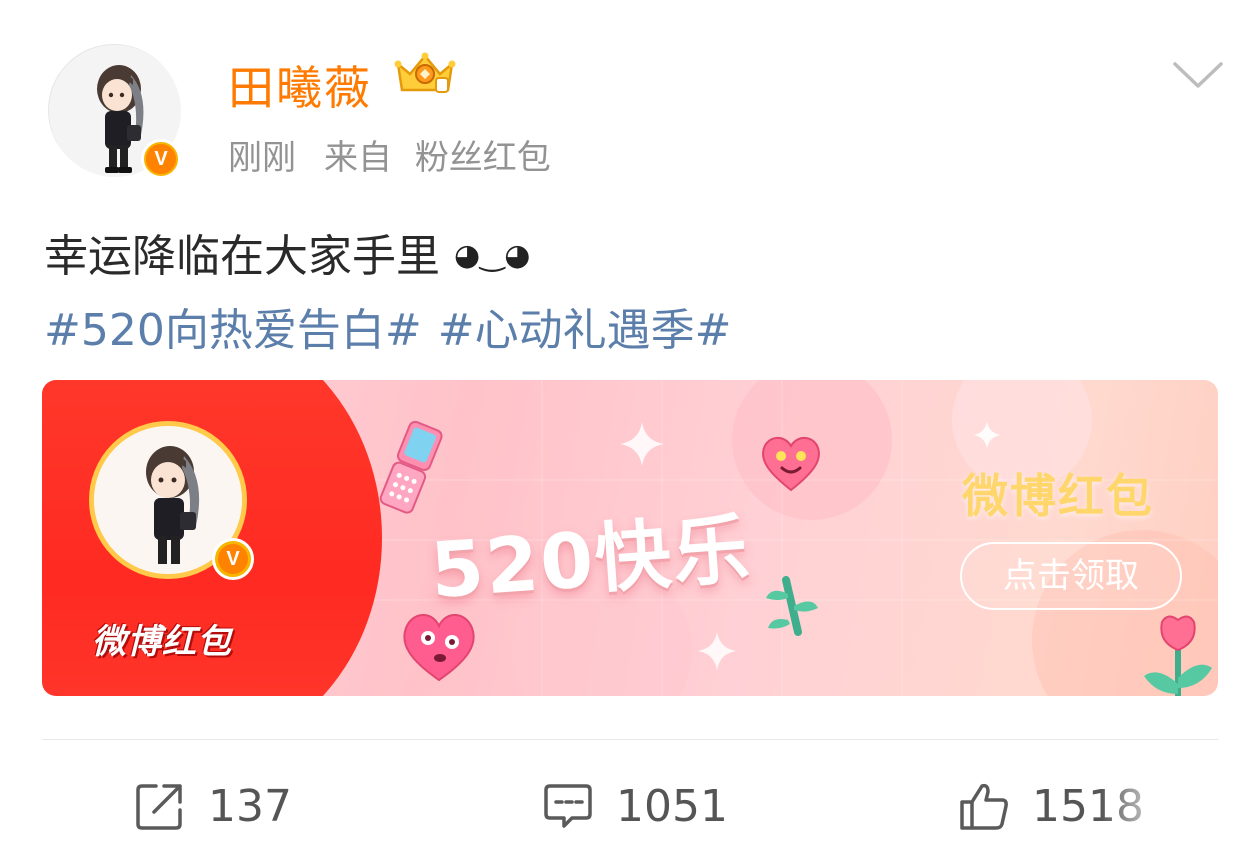 The width and height of the screenshot is (1260, 867). I want to click on verified-badge: V, so click(161, 159).